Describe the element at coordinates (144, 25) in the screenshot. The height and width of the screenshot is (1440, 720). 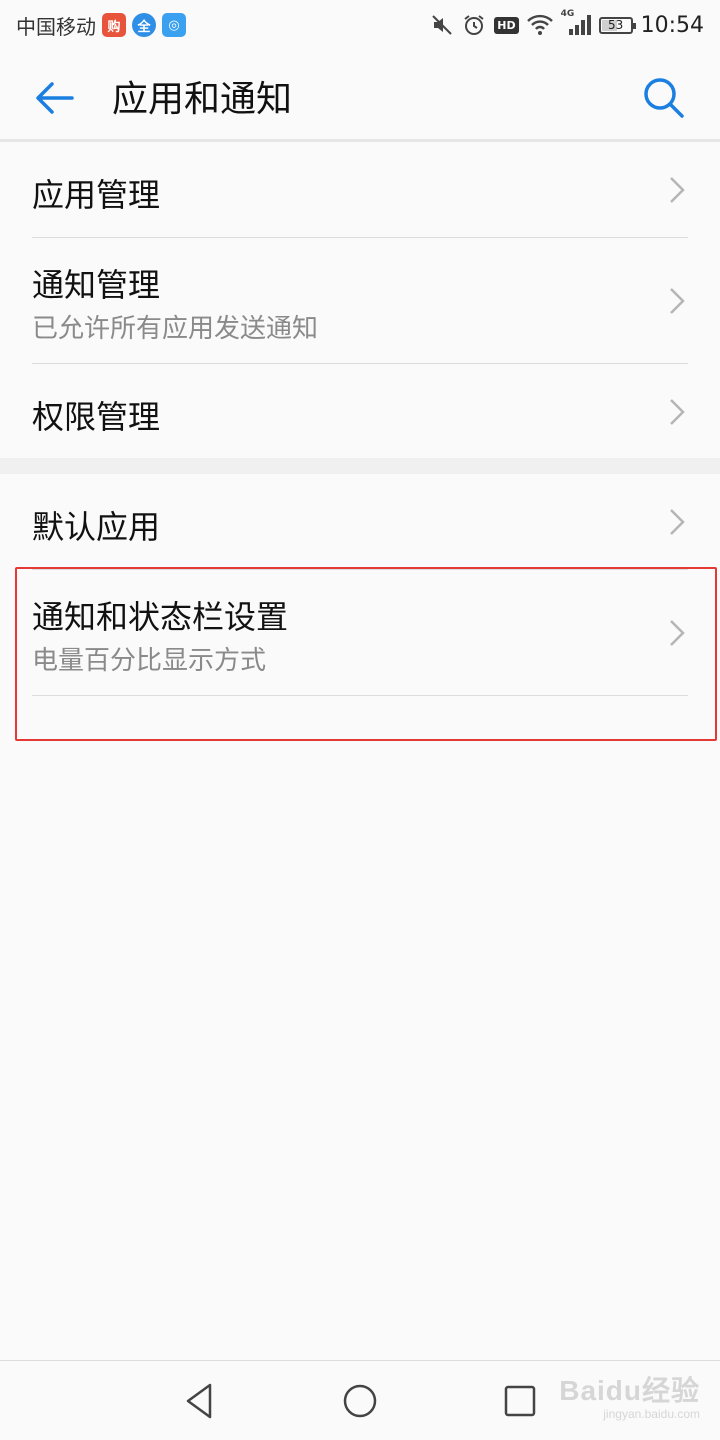
I see `quan-badge-icon: 全` at that location.